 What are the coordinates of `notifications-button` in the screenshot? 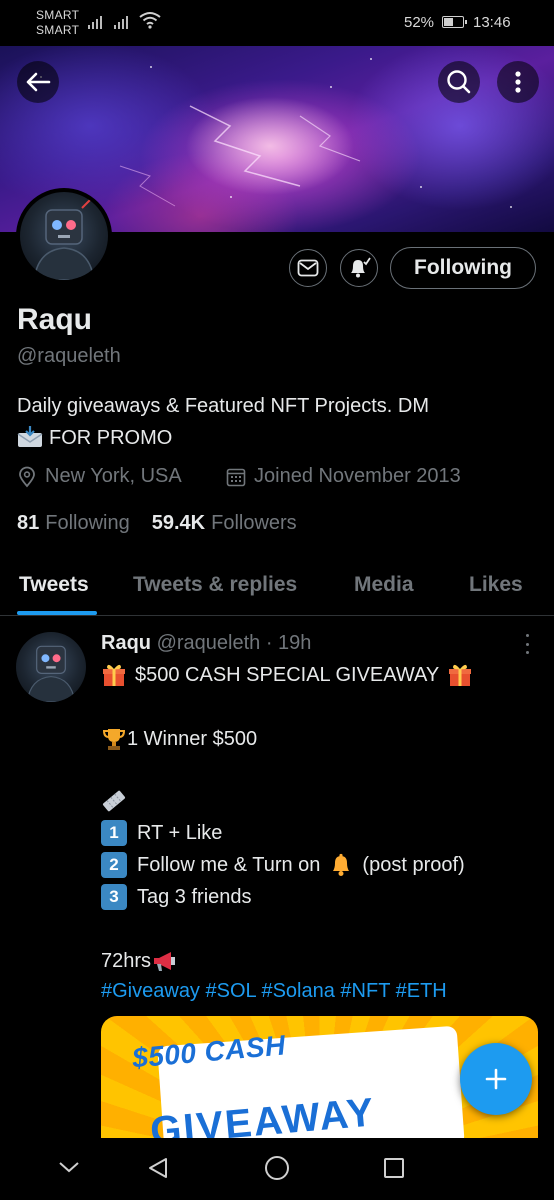 It's located at (359, 268).